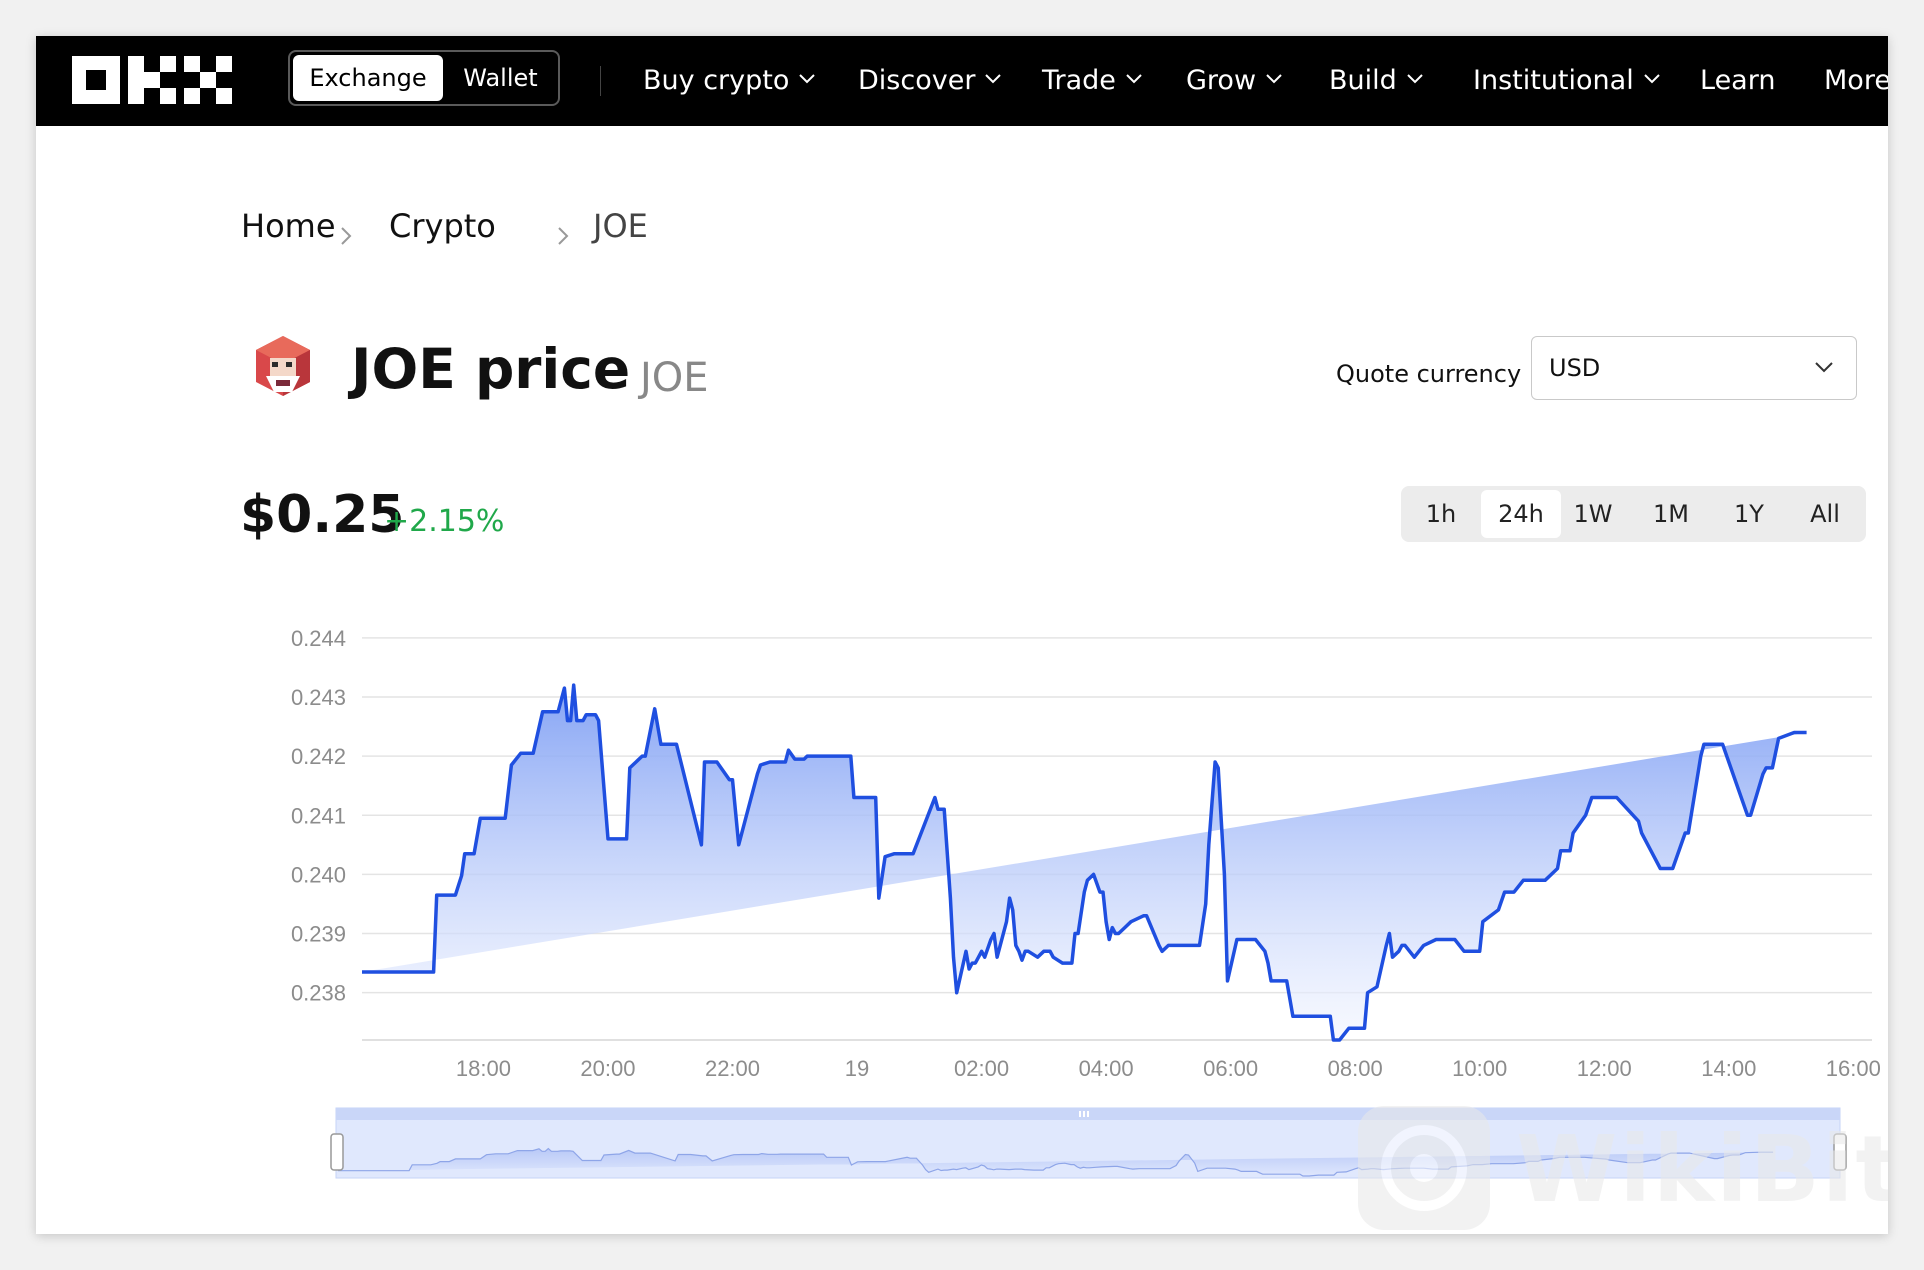 The height and width of the screenshot is (1270, 1924). What do you see at coordinates (337, 1152) in the screenshot?
I see `navigator-left-handle` at bounding box center [337, 1152].